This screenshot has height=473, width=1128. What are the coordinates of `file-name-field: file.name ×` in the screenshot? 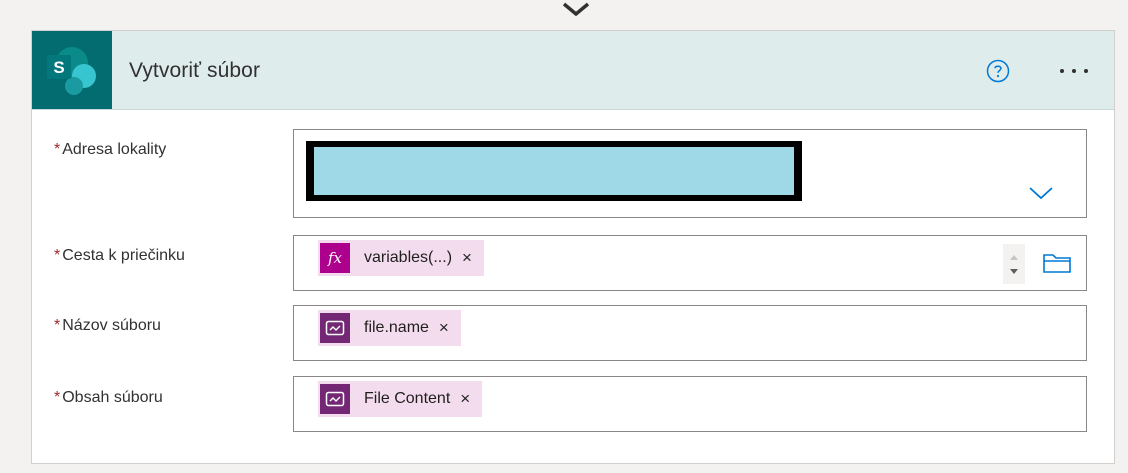 It's located at (690, 333).